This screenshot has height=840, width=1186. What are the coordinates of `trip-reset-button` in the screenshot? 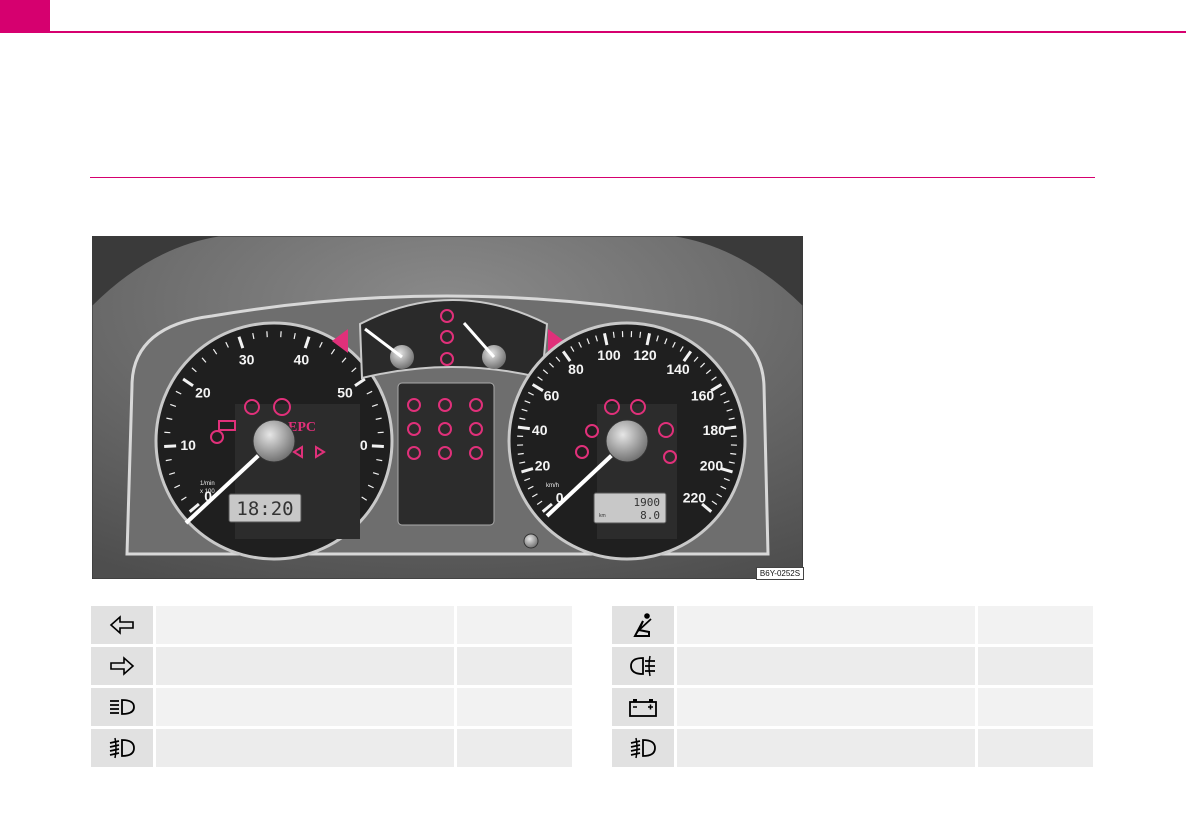 It's located at (531, 541).